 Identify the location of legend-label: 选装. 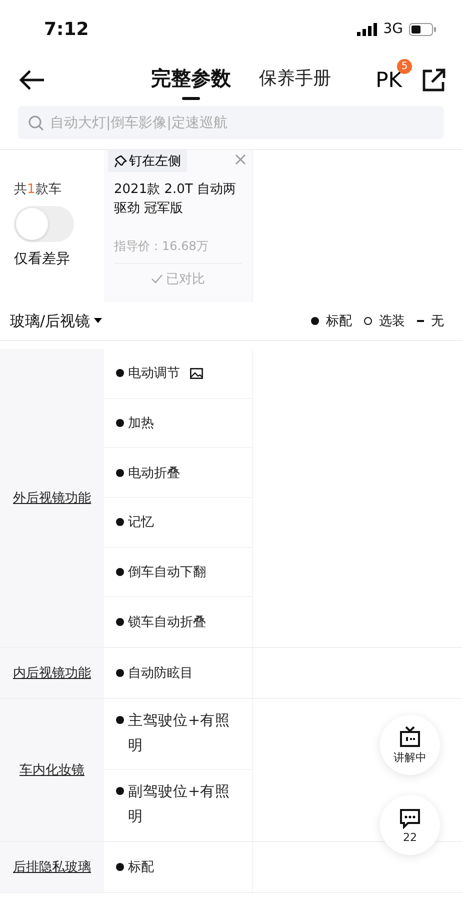
(392, 321).